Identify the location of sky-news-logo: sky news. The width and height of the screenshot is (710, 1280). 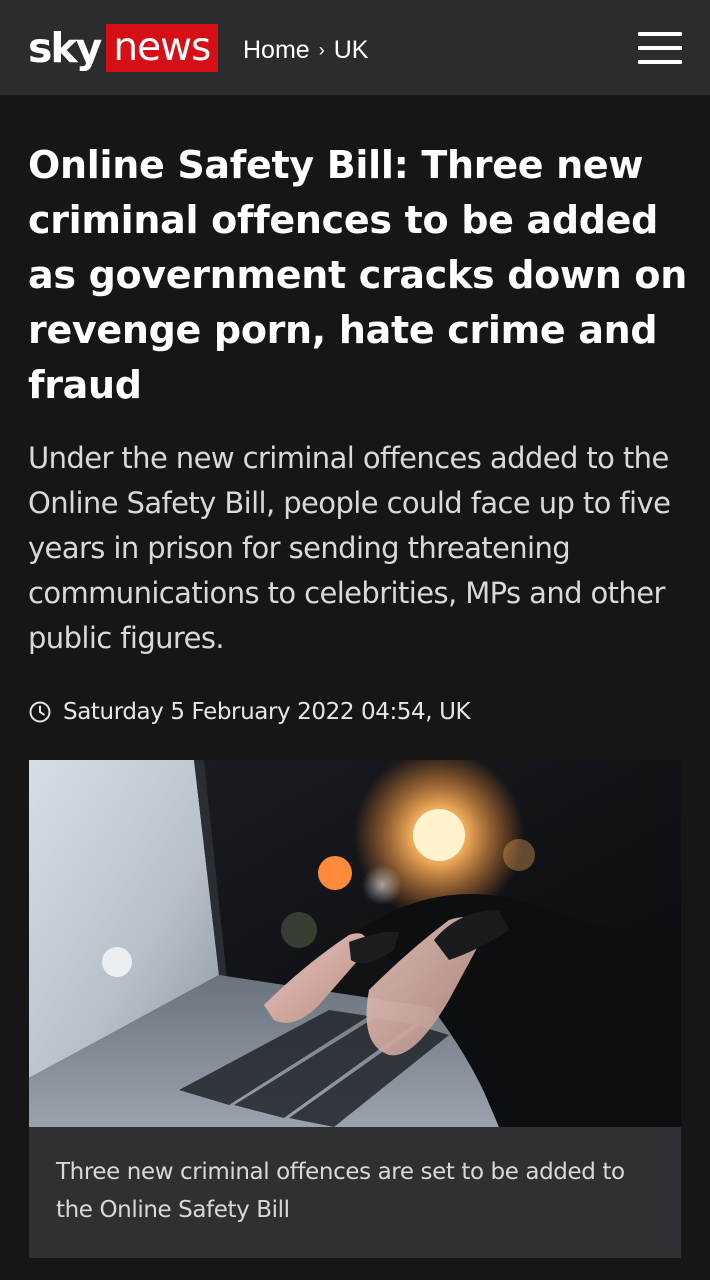
(123, 48).